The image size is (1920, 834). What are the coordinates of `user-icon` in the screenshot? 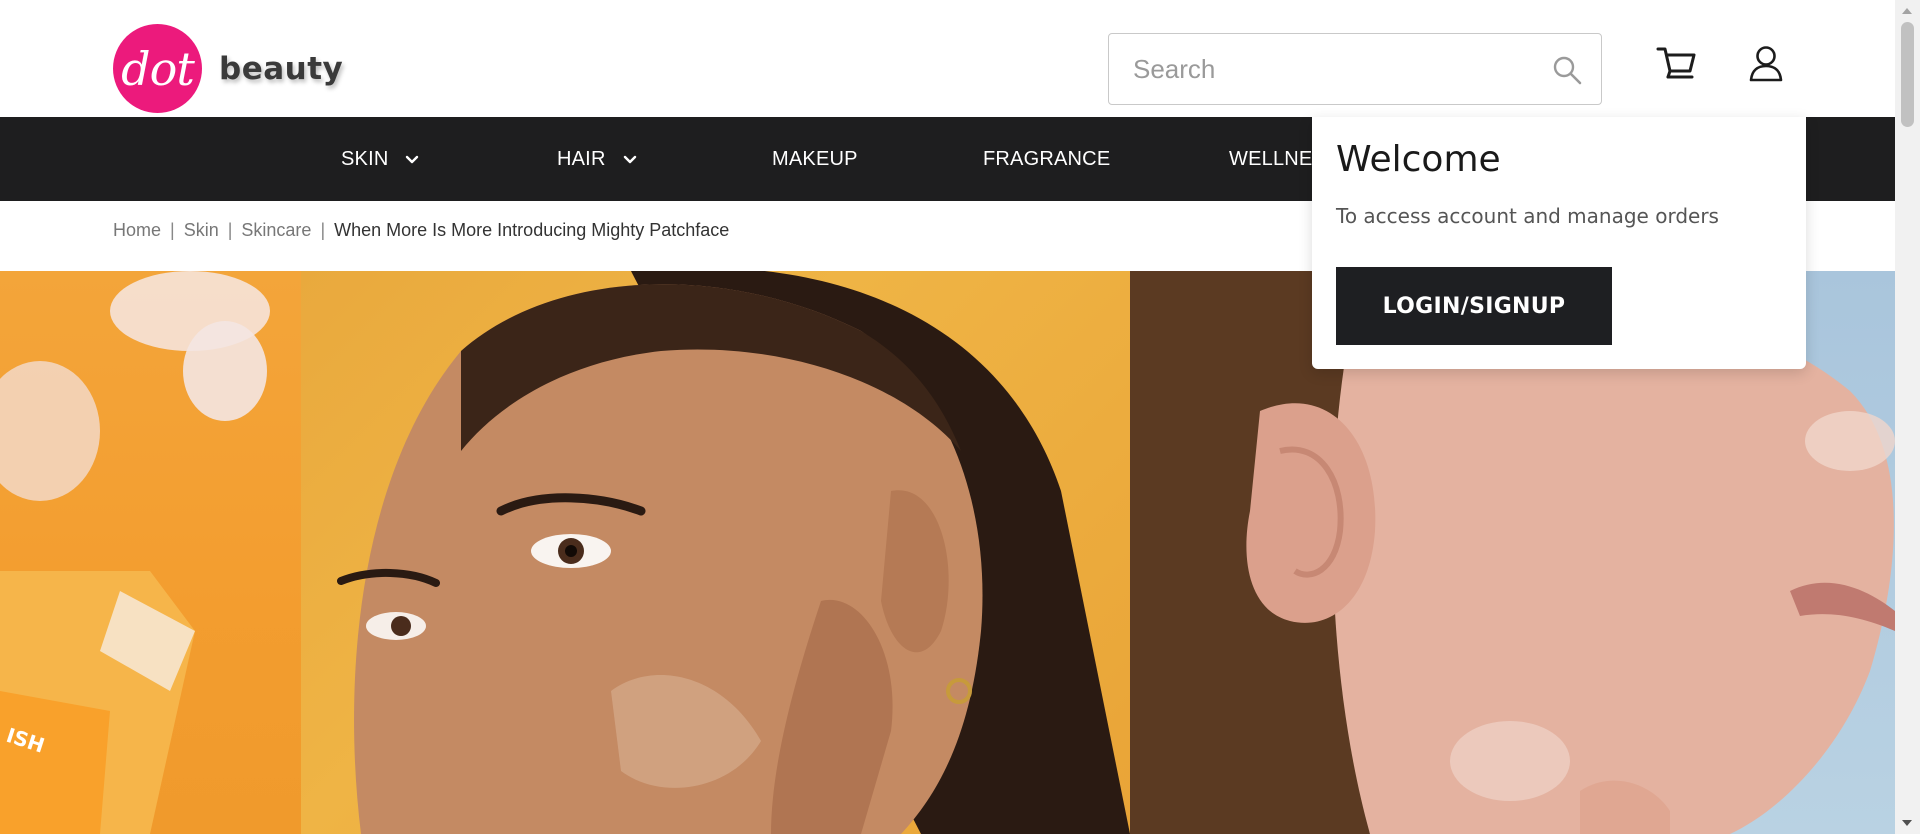 It's located at (1766, 64).